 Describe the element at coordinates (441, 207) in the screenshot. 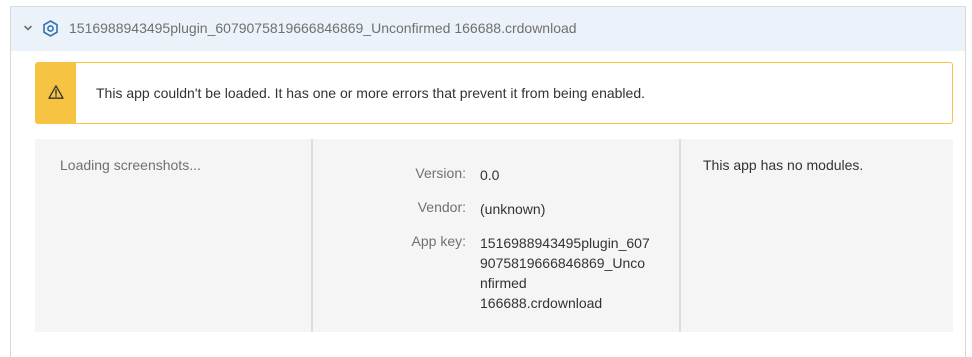

I see `vendor-label: Vendor:` at that location.